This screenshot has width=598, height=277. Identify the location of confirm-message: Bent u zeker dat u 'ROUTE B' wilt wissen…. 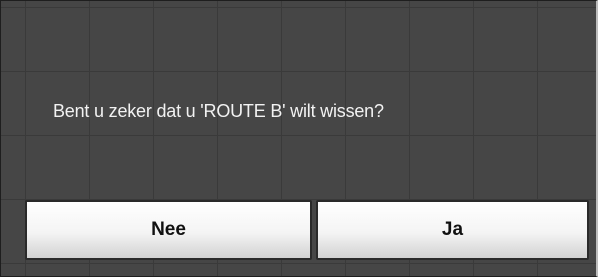
(218, 111).